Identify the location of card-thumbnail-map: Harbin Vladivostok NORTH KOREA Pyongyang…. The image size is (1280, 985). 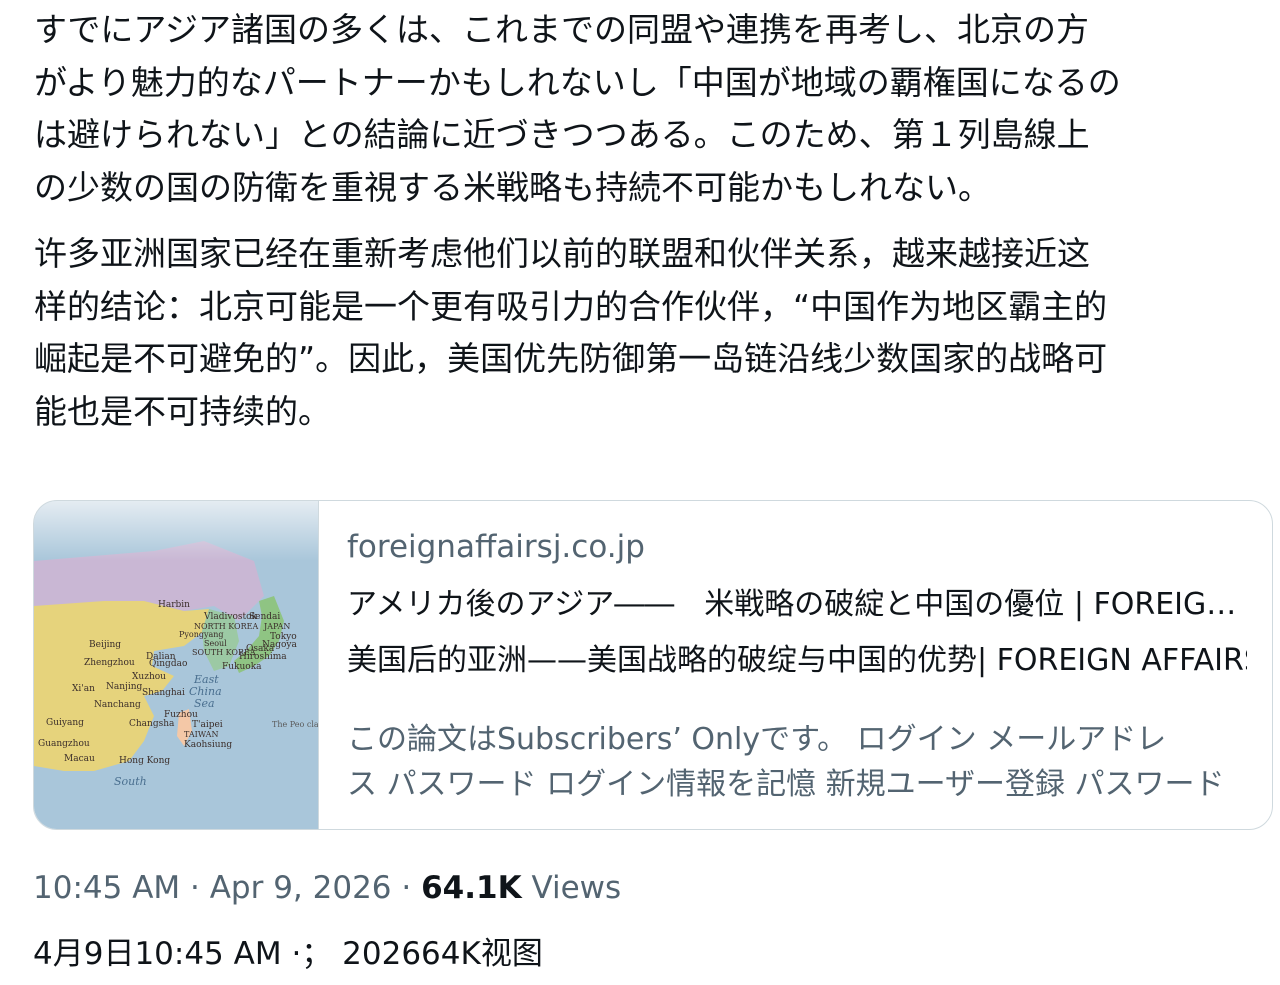
(176, 665).